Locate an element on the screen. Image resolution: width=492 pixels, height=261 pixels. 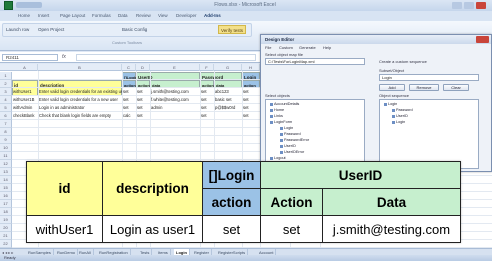
verify-tests-button: Verify tests is located at coordinates (232, 29).